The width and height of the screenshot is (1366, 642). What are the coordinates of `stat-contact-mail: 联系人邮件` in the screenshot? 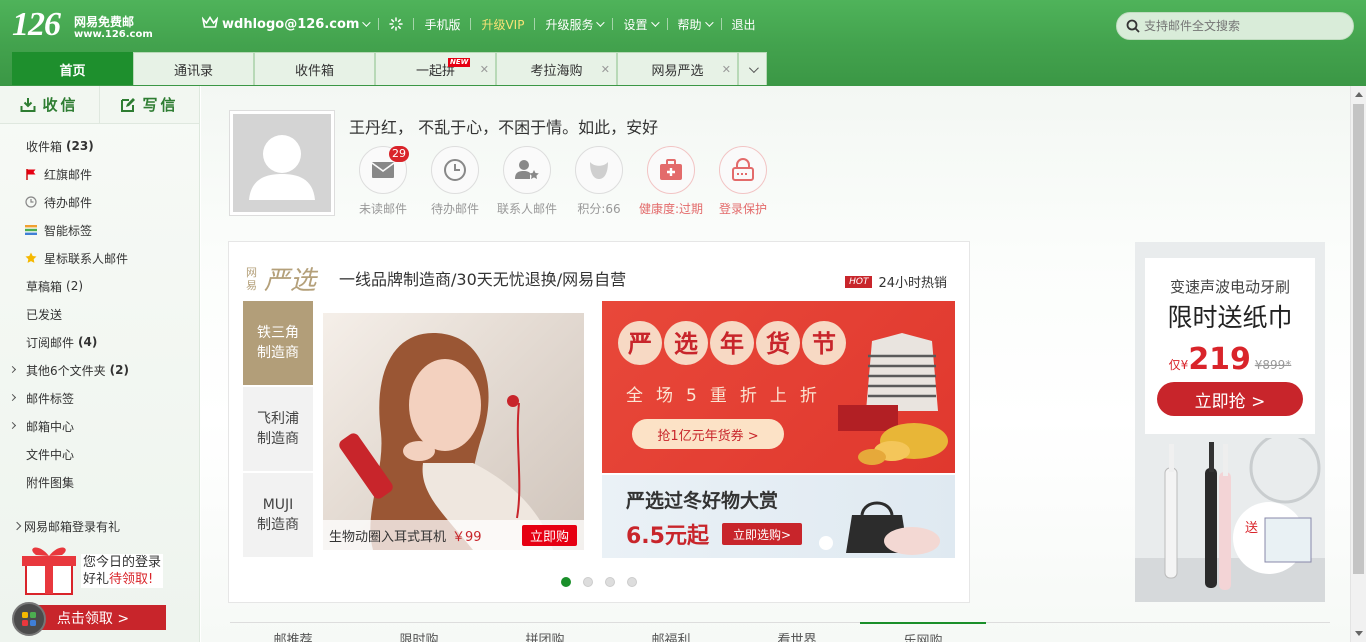 It's located at (527, 181).